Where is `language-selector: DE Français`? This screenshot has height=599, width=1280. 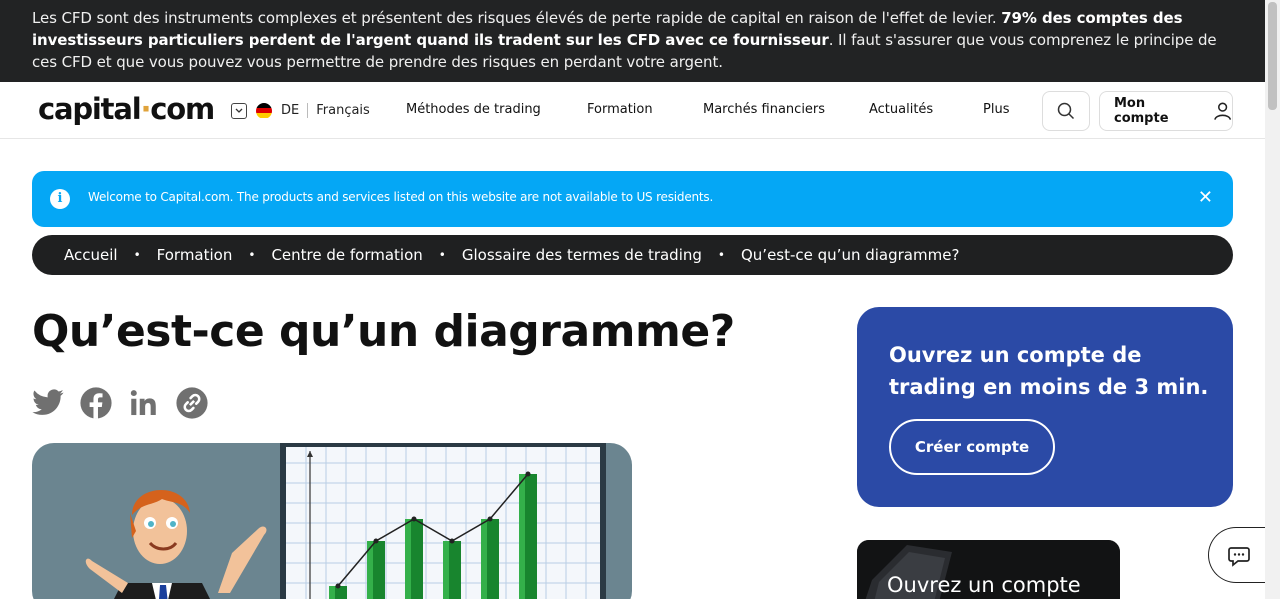 language-selector: DE Français is located at coordinates (300, 110).